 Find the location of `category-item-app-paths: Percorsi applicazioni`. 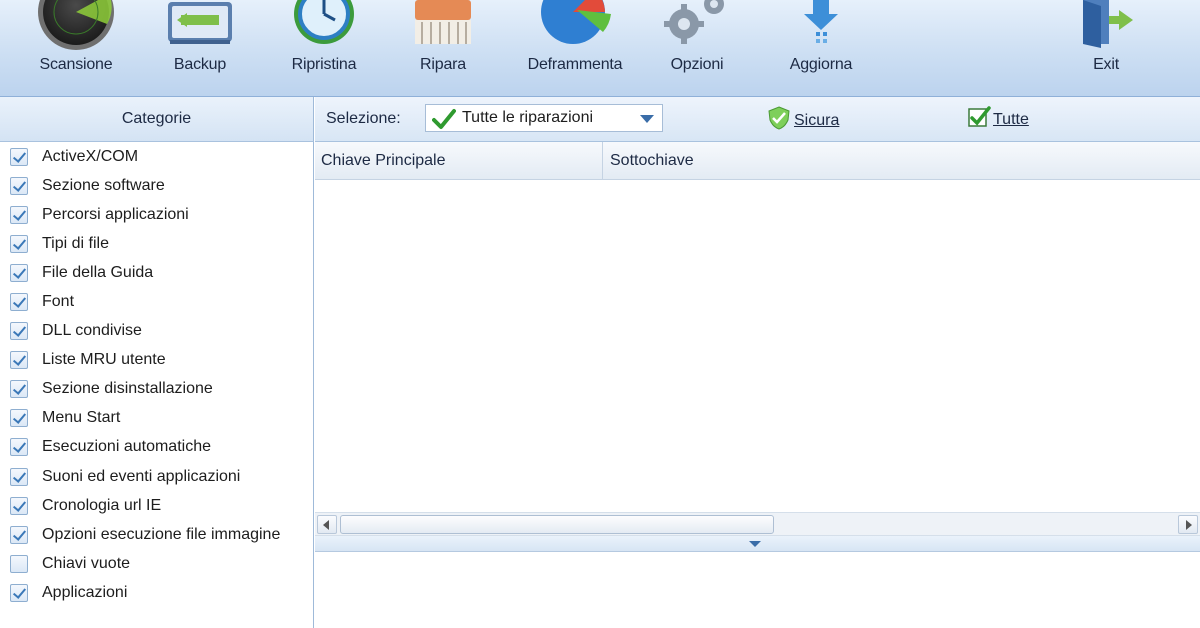

category-item-app-paths: Percorsi applicazioni is located at coordinates (156, 214).